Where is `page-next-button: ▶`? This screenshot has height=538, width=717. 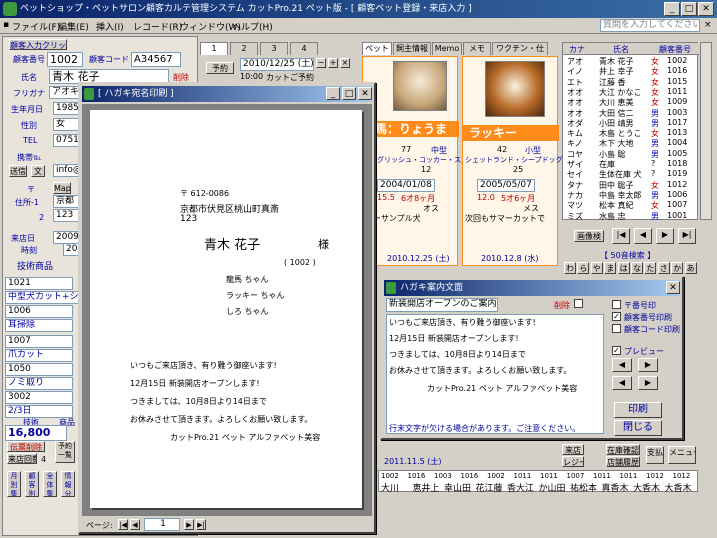
page-next-button: ▶ is located at coordinates (189, 524).